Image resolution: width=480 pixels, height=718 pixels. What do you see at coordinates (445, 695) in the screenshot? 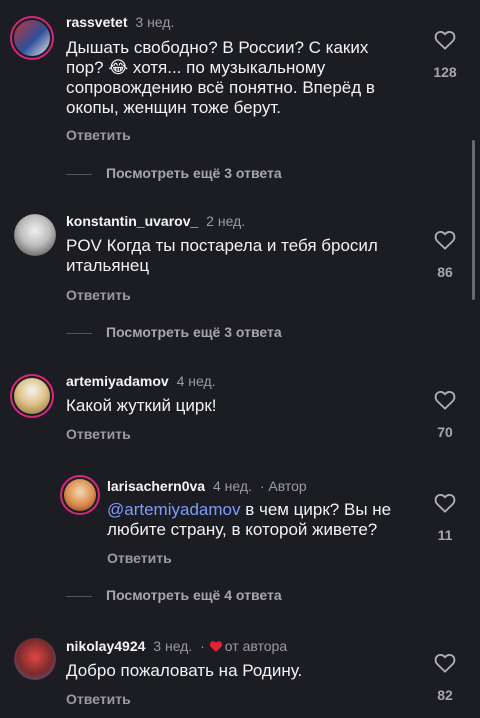
I see `like-count: 82` at bounding box center [445, 695].